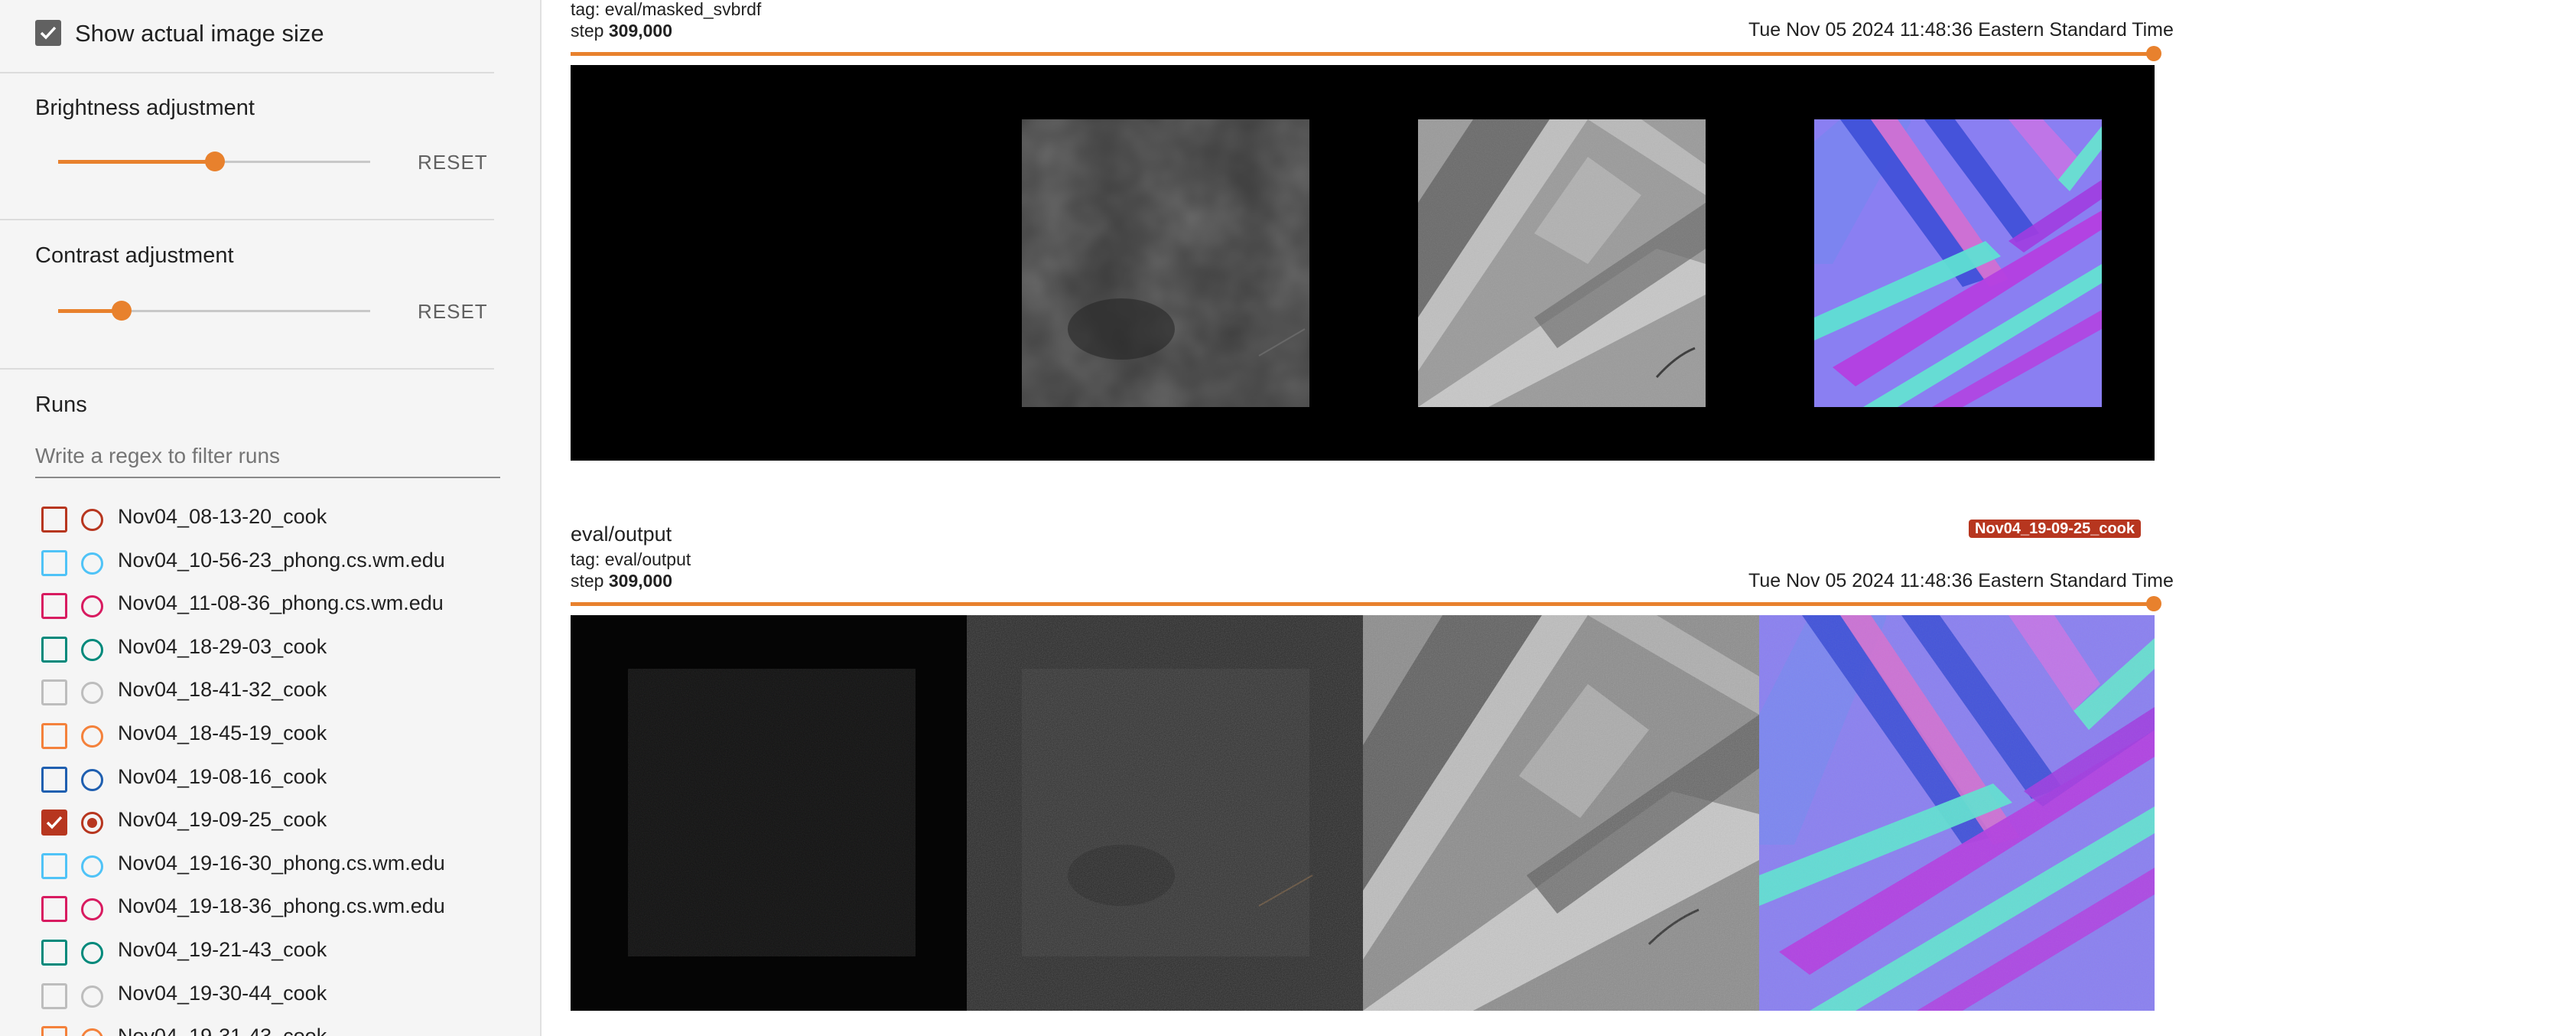 This screenshot has height=1036, width=2576. Describe the element at coordinates (222, 516) in the screenshot. I see `run-label: Nov04_08-13-20_cook` at that location.